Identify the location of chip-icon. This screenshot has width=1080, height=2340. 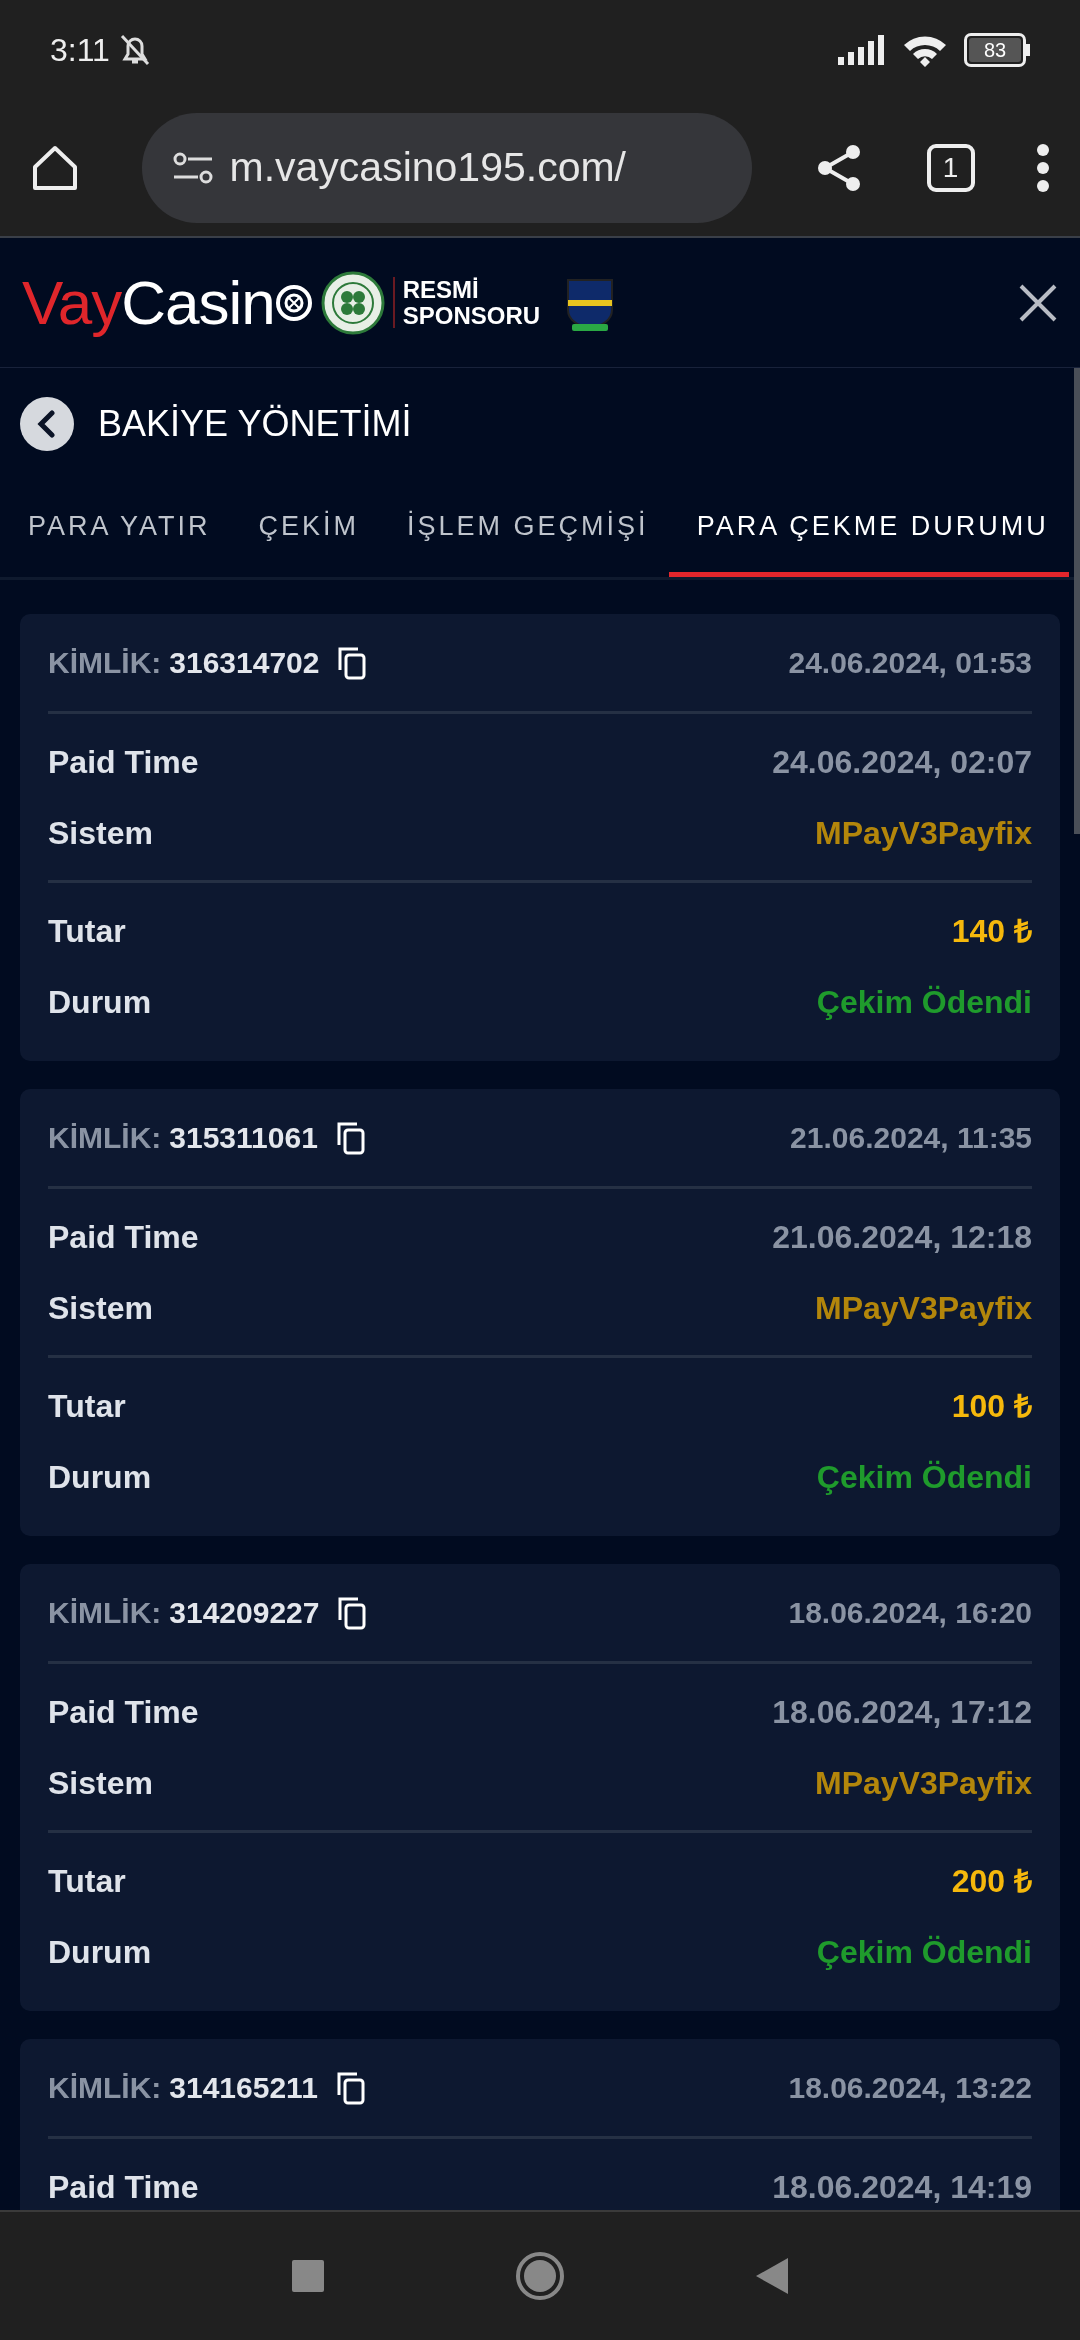
(293, 302).